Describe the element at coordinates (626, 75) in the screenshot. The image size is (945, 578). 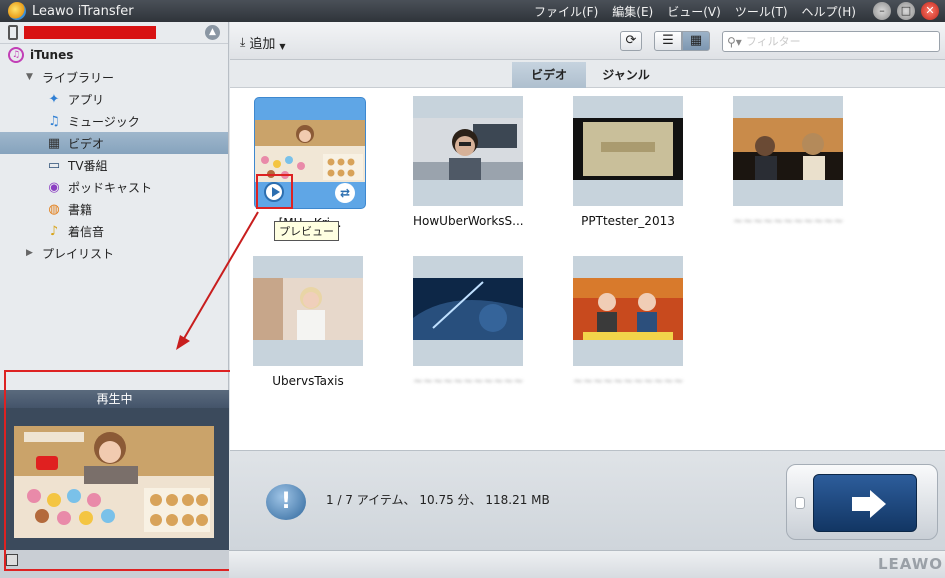
I see `tab-genre: ジャンル` at that location.